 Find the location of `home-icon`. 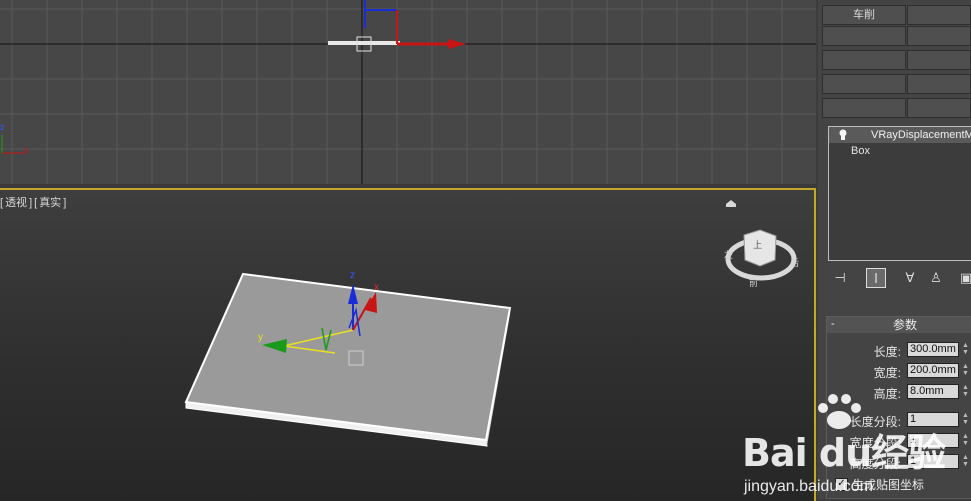

home-icon is located at coordinates (731, 203).